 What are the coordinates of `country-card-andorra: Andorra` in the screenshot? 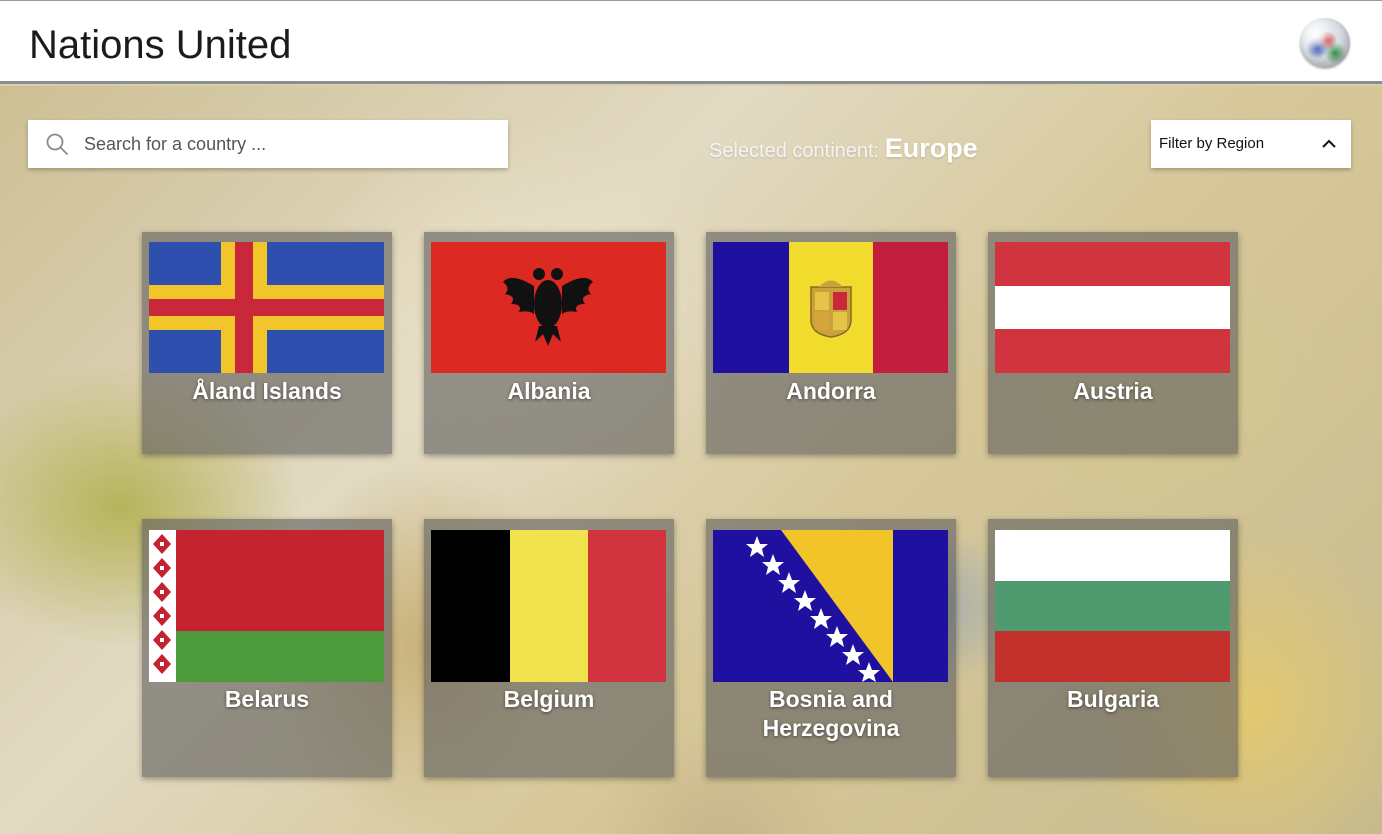 It's located at (831, 343).